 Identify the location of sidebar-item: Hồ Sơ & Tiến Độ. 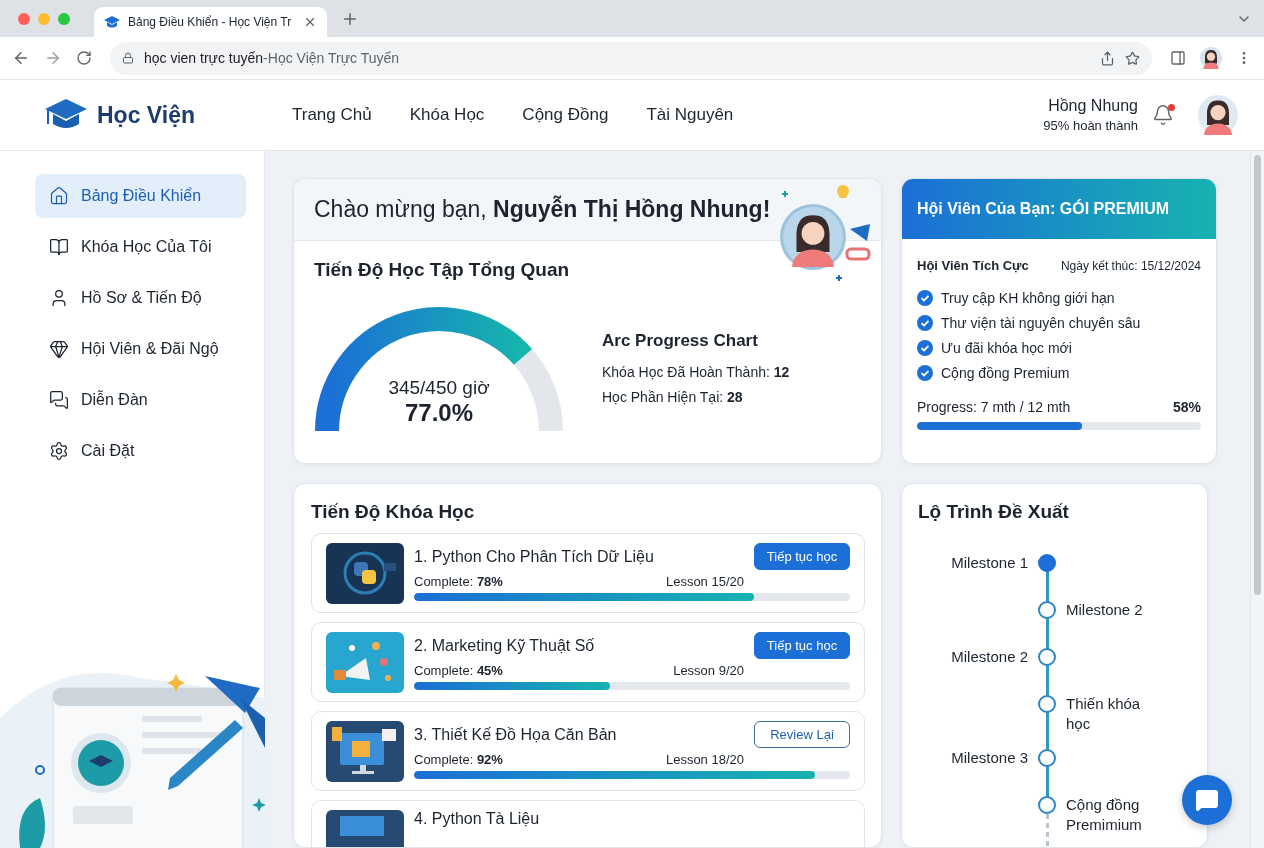
(140, 298).